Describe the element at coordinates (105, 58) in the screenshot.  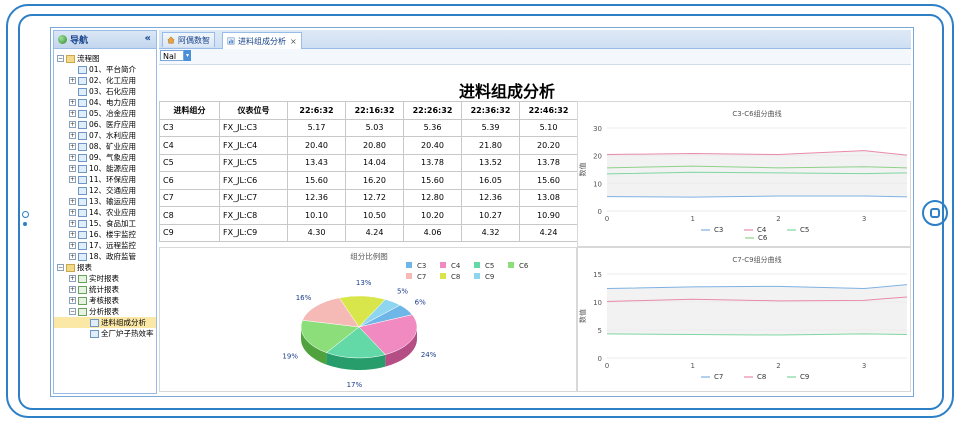
I see `tree-node: − 流程图` at that location.